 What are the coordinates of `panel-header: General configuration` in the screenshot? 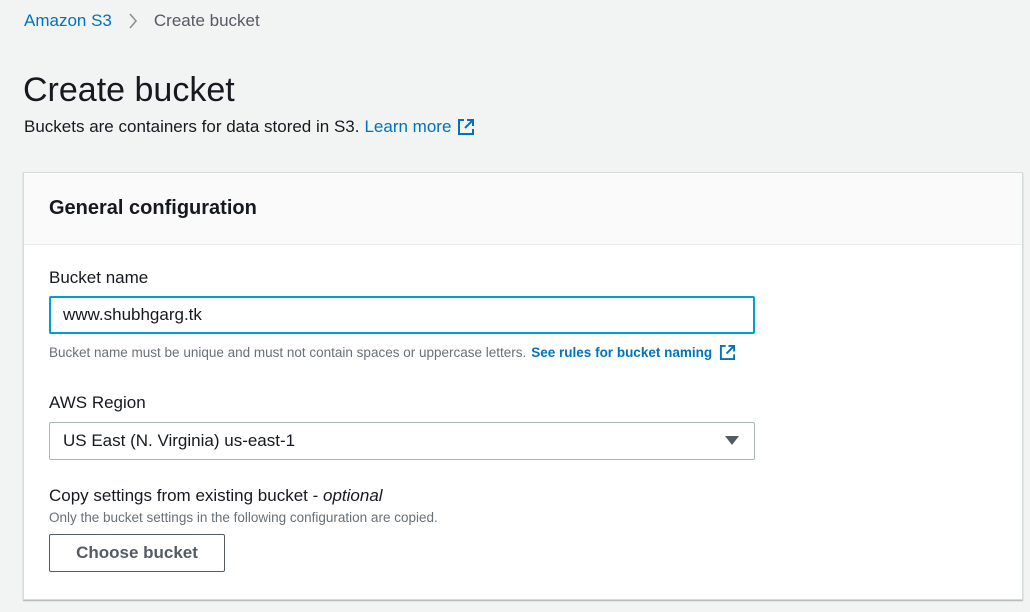 It's located at (523, 209).